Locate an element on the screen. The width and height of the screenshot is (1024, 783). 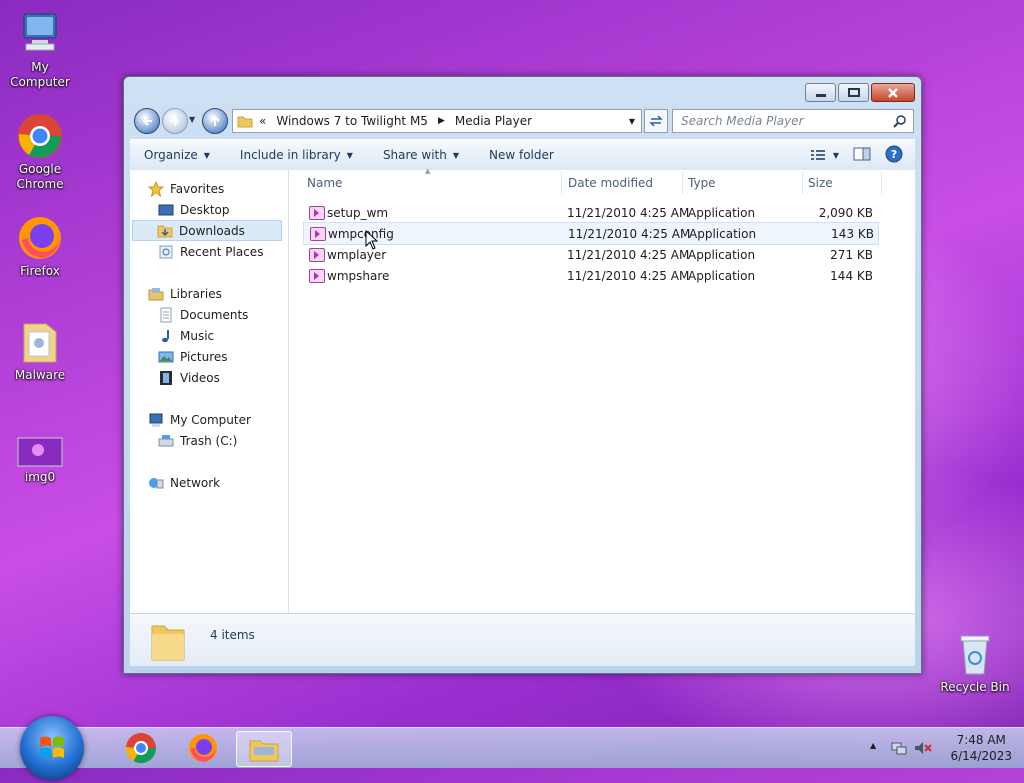
nav-videos: Videos is located at coordinates (189, 377).